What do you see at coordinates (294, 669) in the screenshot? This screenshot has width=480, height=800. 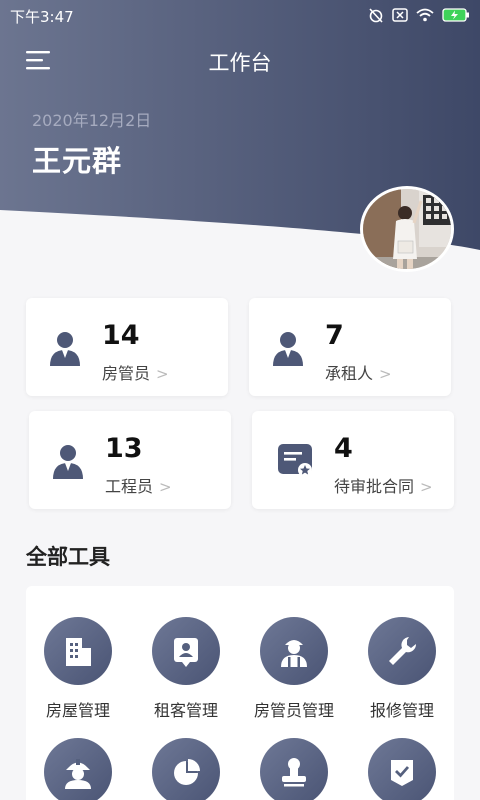 I see `tool-manager-management: 房管员管理` at bounding box center [294, 669].